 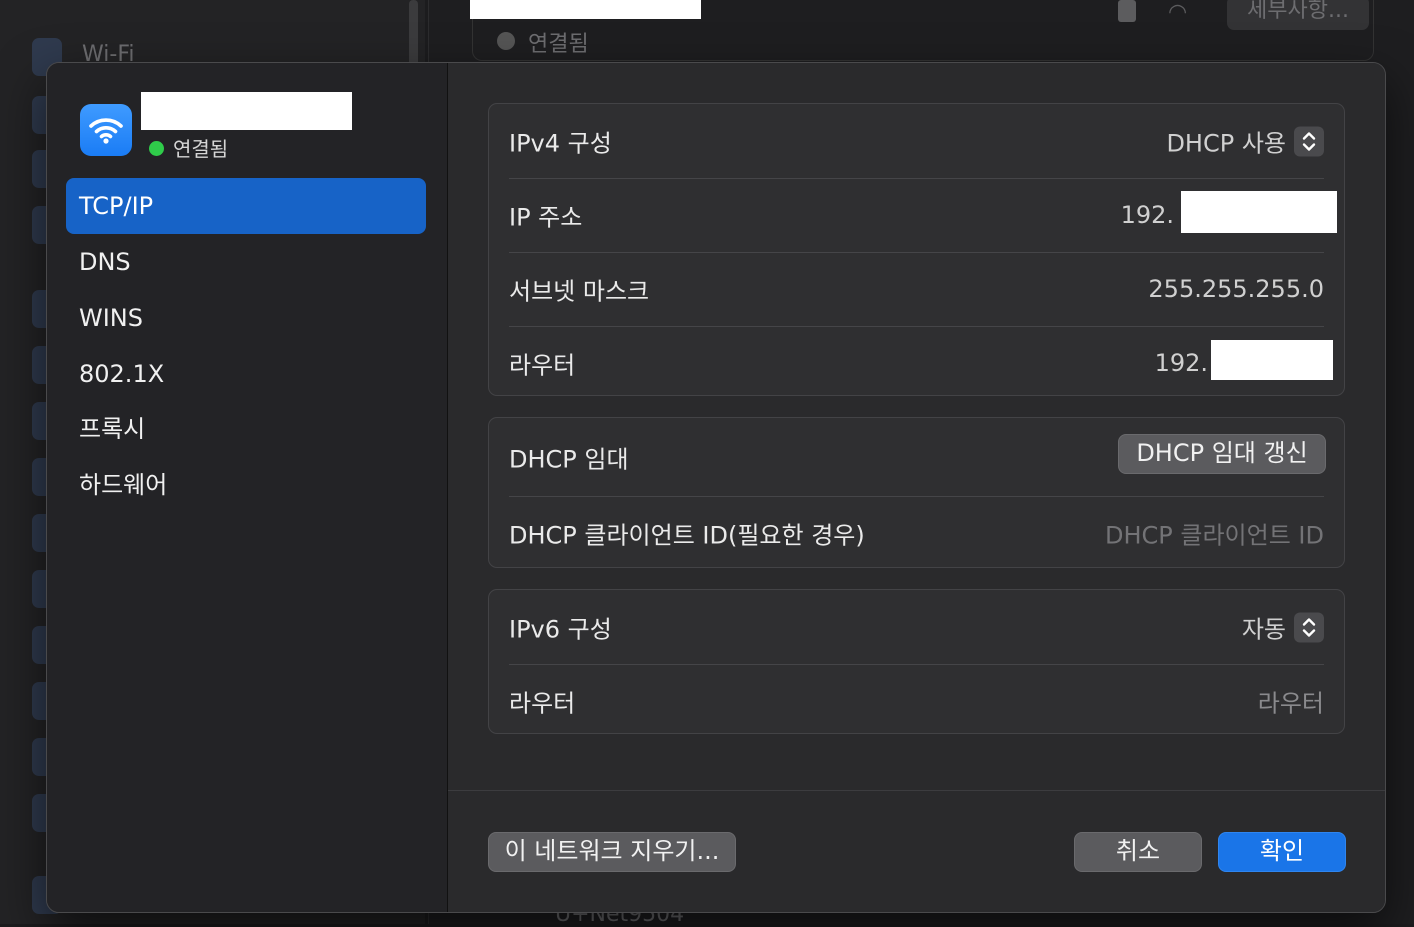 I want to click on footer-divider, so click(x=916, y=790).